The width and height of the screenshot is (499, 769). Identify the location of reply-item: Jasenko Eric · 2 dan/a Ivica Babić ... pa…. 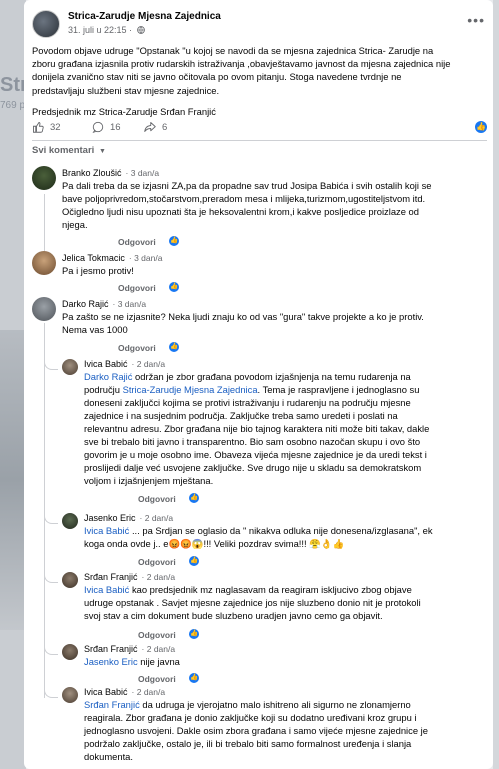
(274, 540).